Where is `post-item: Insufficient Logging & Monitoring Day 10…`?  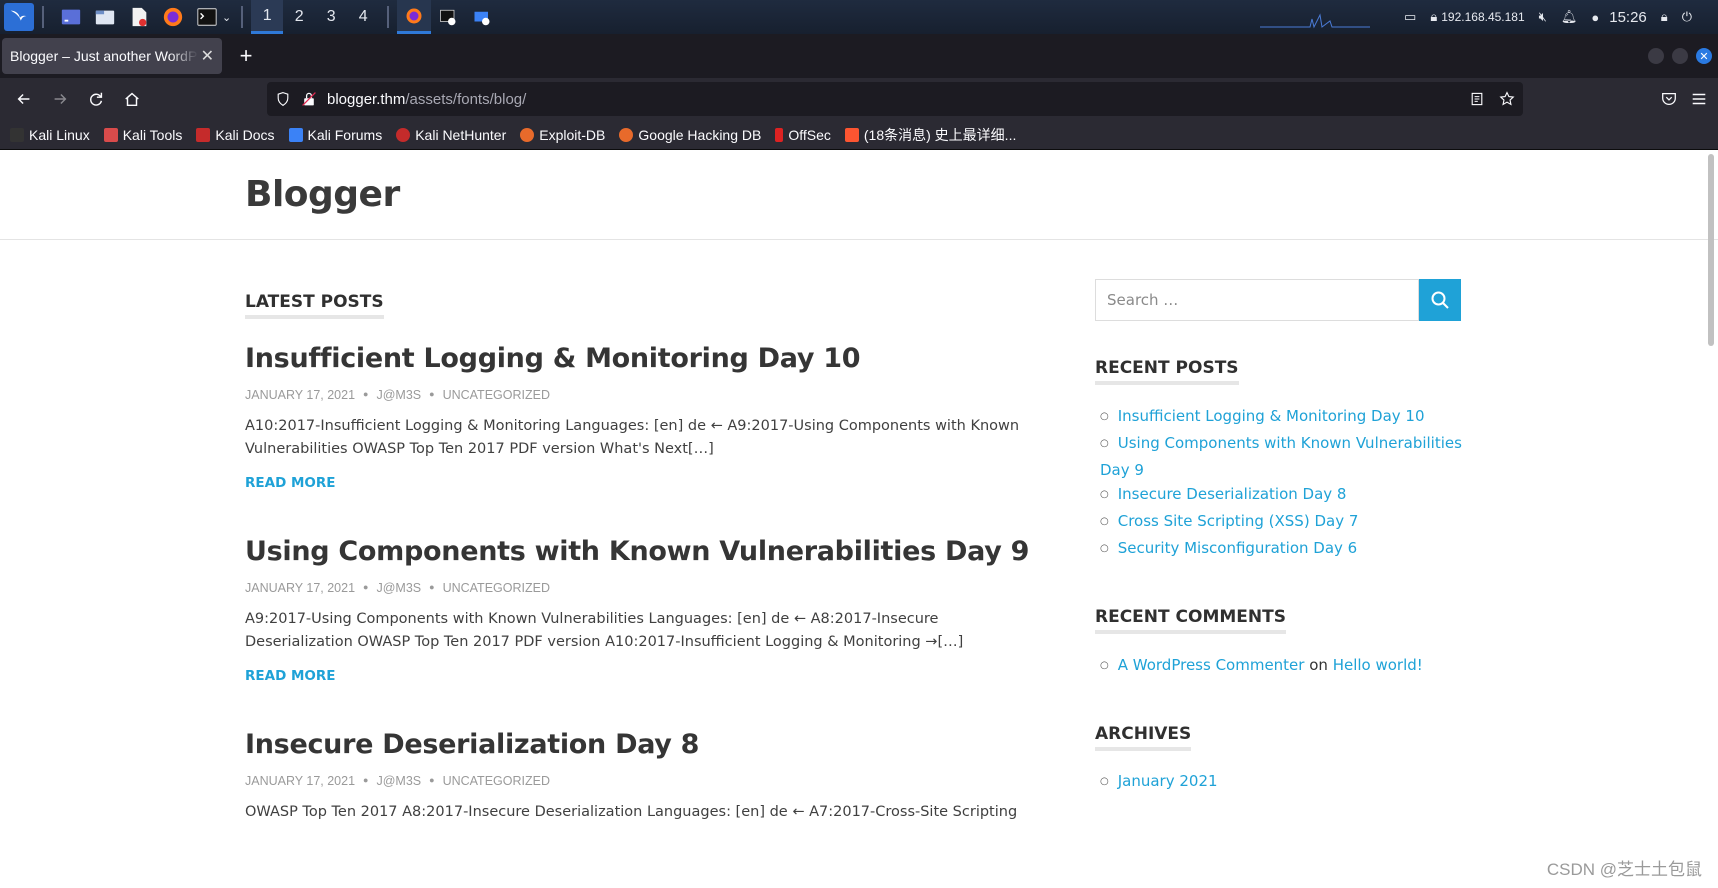
post-item: Insufficient Logging & Monitoring Day 10… is located at coordinates (635, 417).